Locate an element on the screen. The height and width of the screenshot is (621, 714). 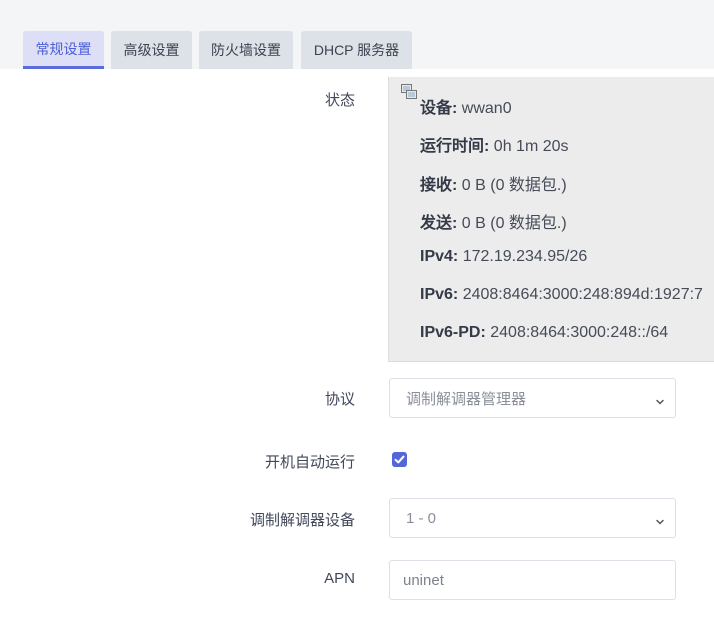
status-ipv4-row: IPv4: 172.19.234.95/26 is located at coordinates (503, 257).